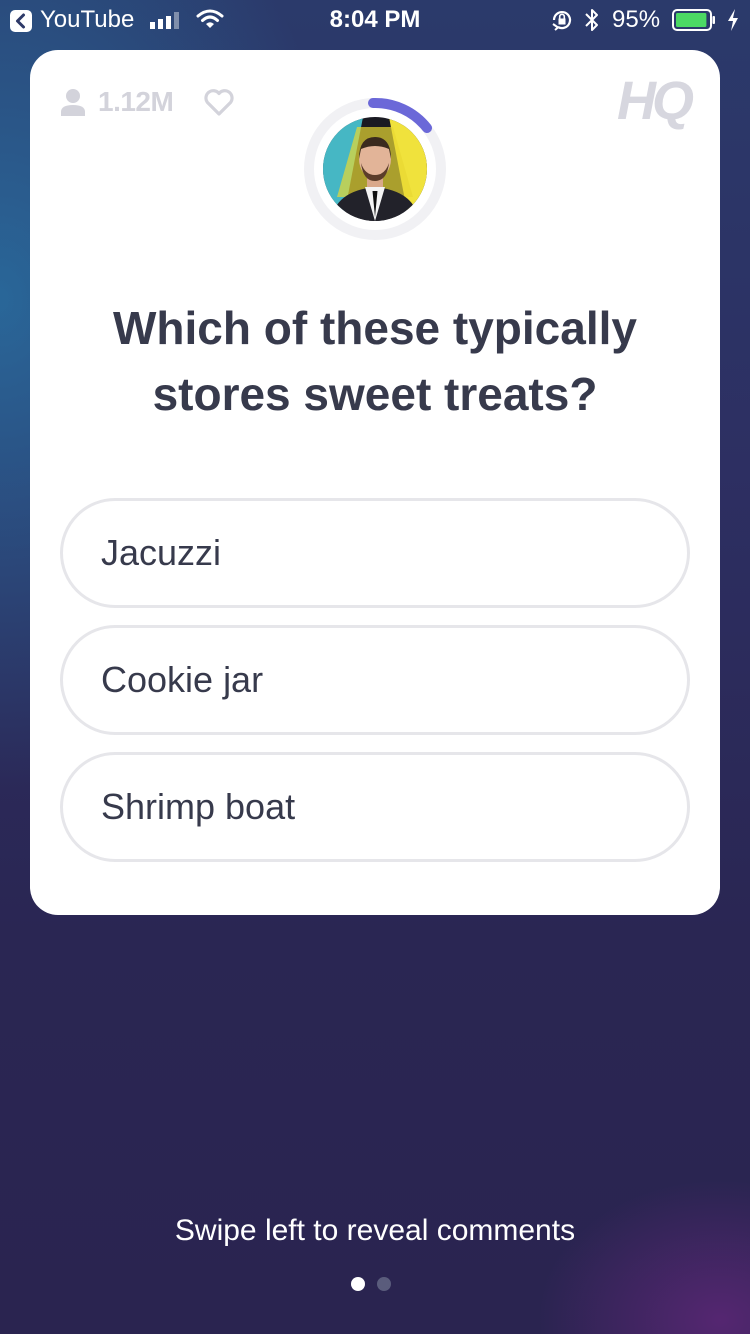 This screenshot has width=750, height=1334. I want to click on orientation-lock-icon, so click(562, 21).